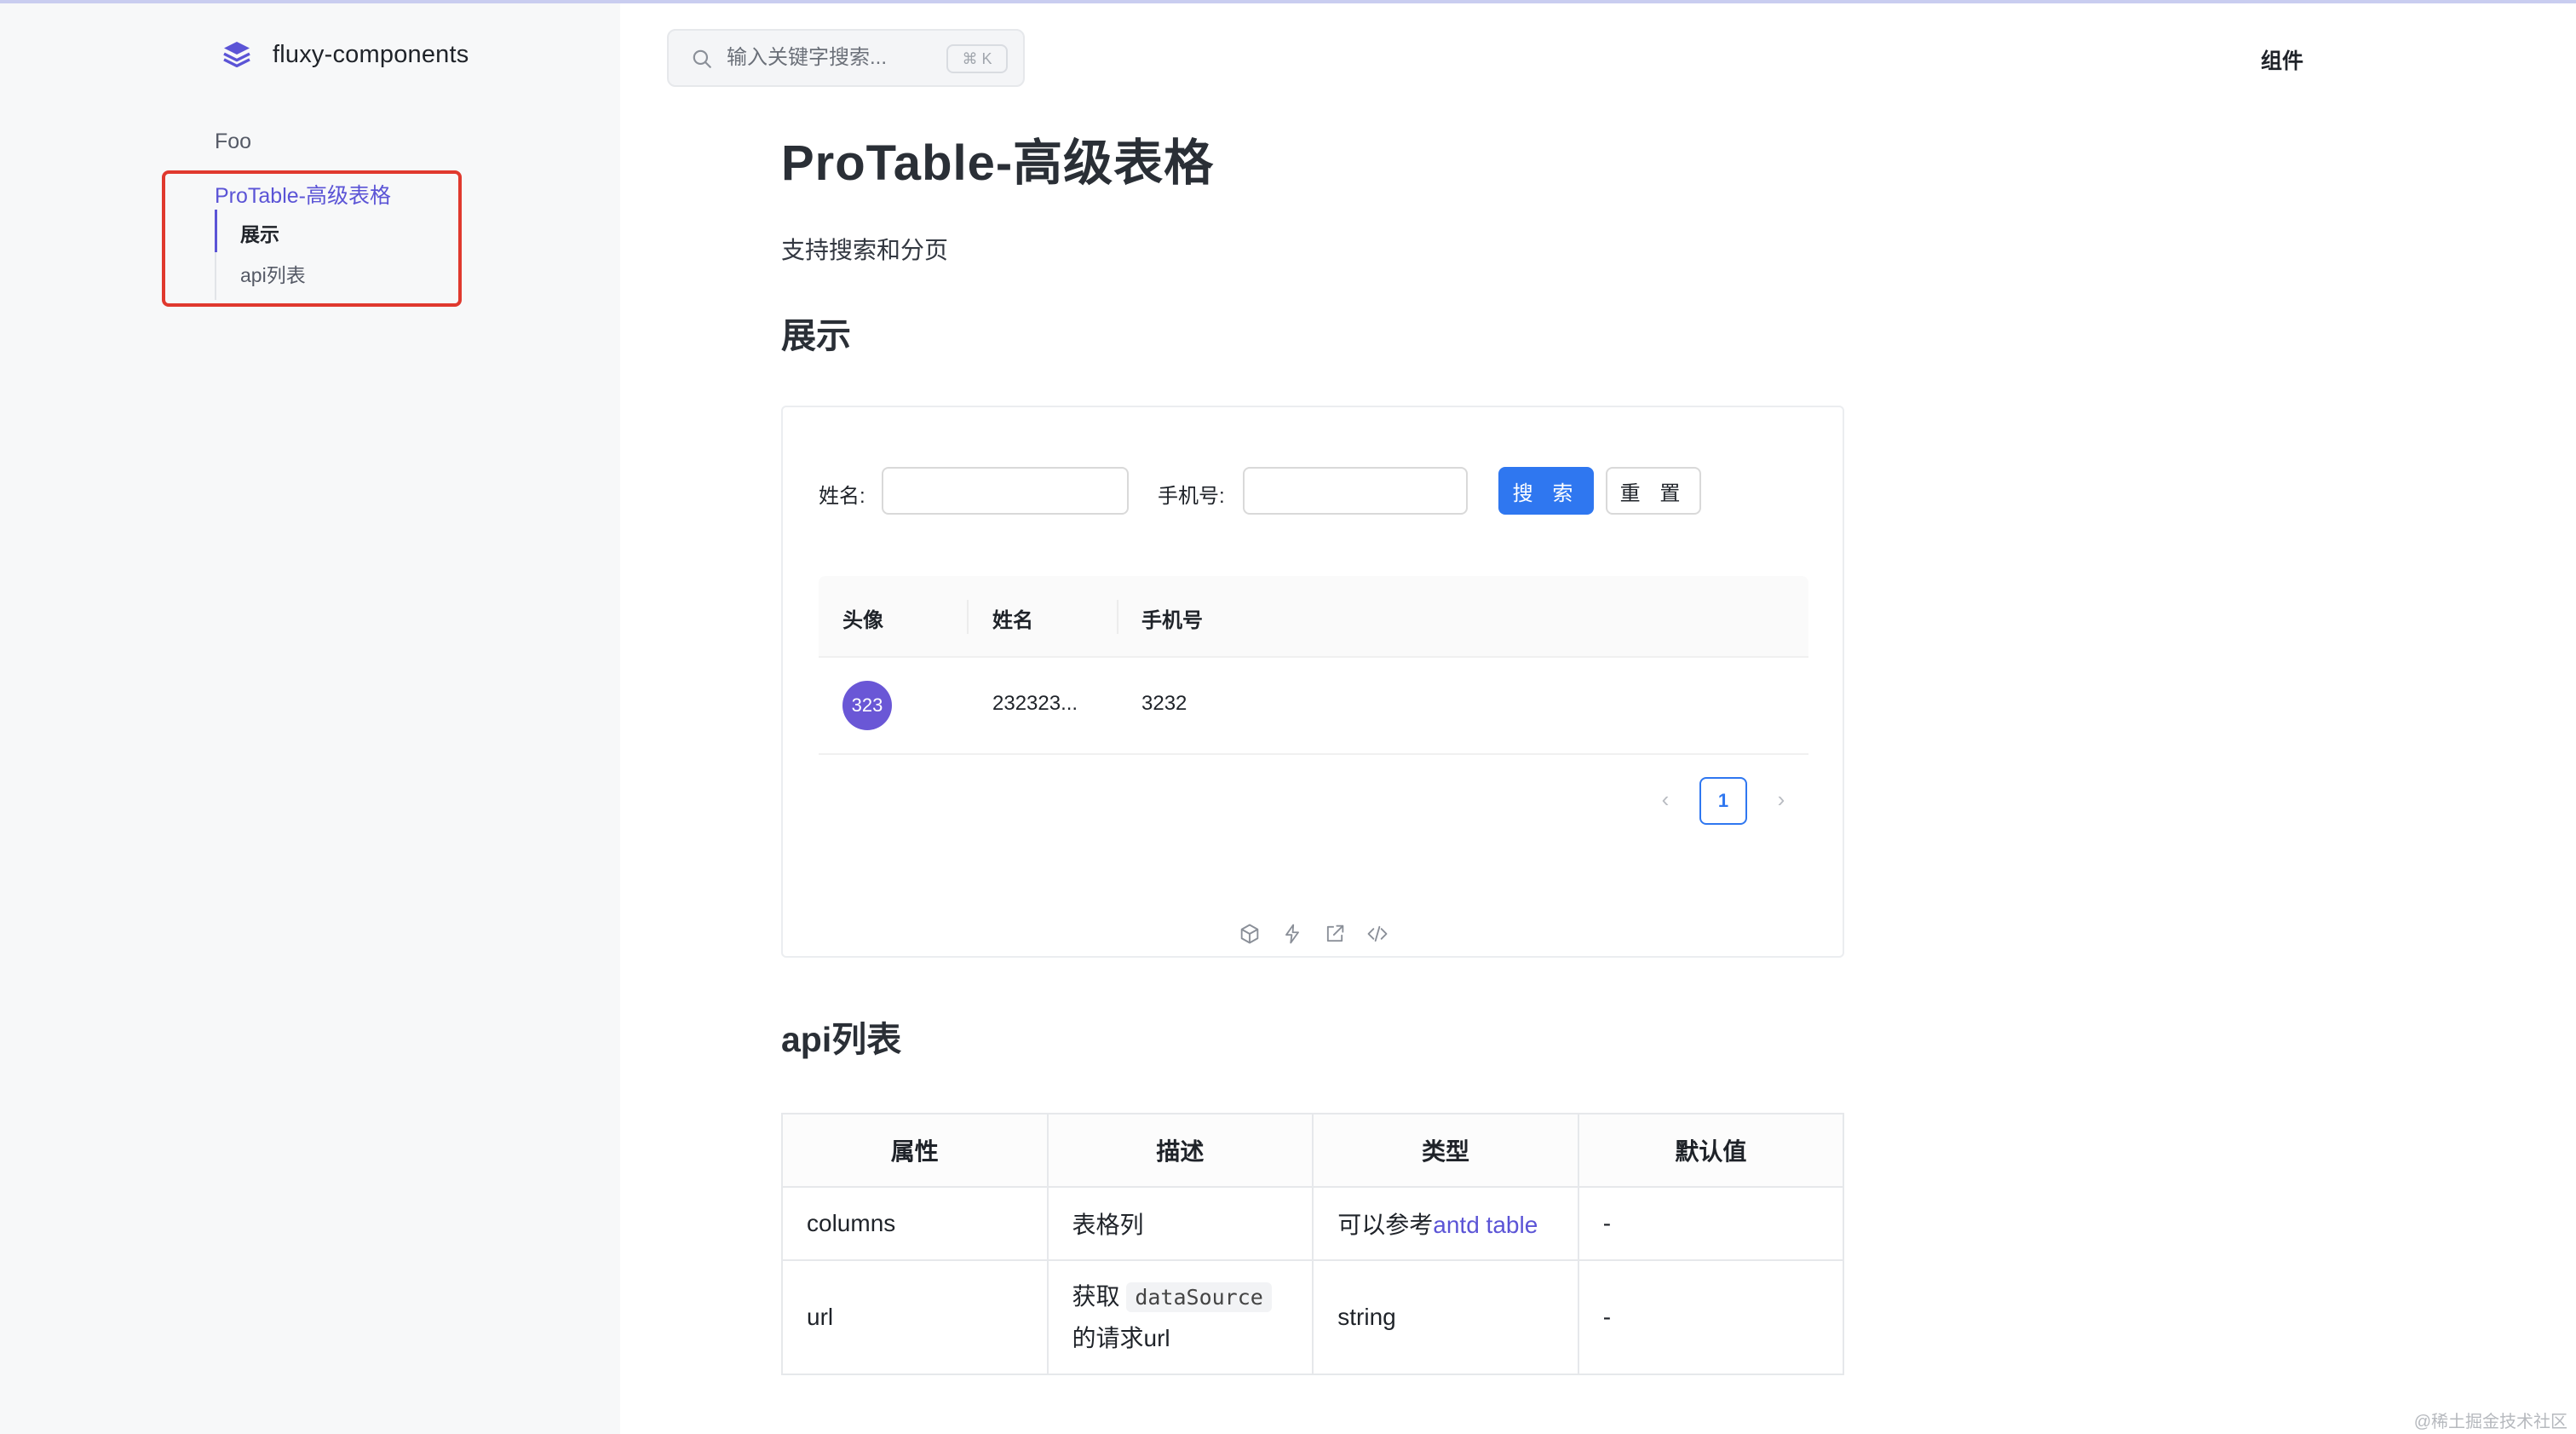 The width and height of the screenshot is (2576, 1434). Describe the element at coordinates (1250, 934) in the screenshot. I see `codesandbox-icon` at that location.